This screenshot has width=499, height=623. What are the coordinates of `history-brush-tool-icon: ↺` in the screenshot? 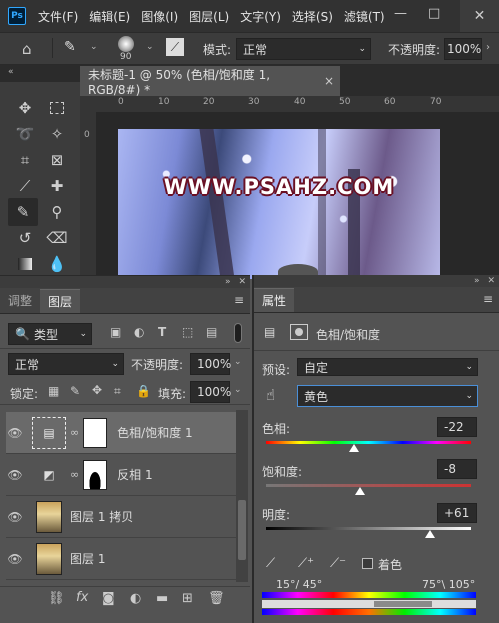 It's located at (25, 238).